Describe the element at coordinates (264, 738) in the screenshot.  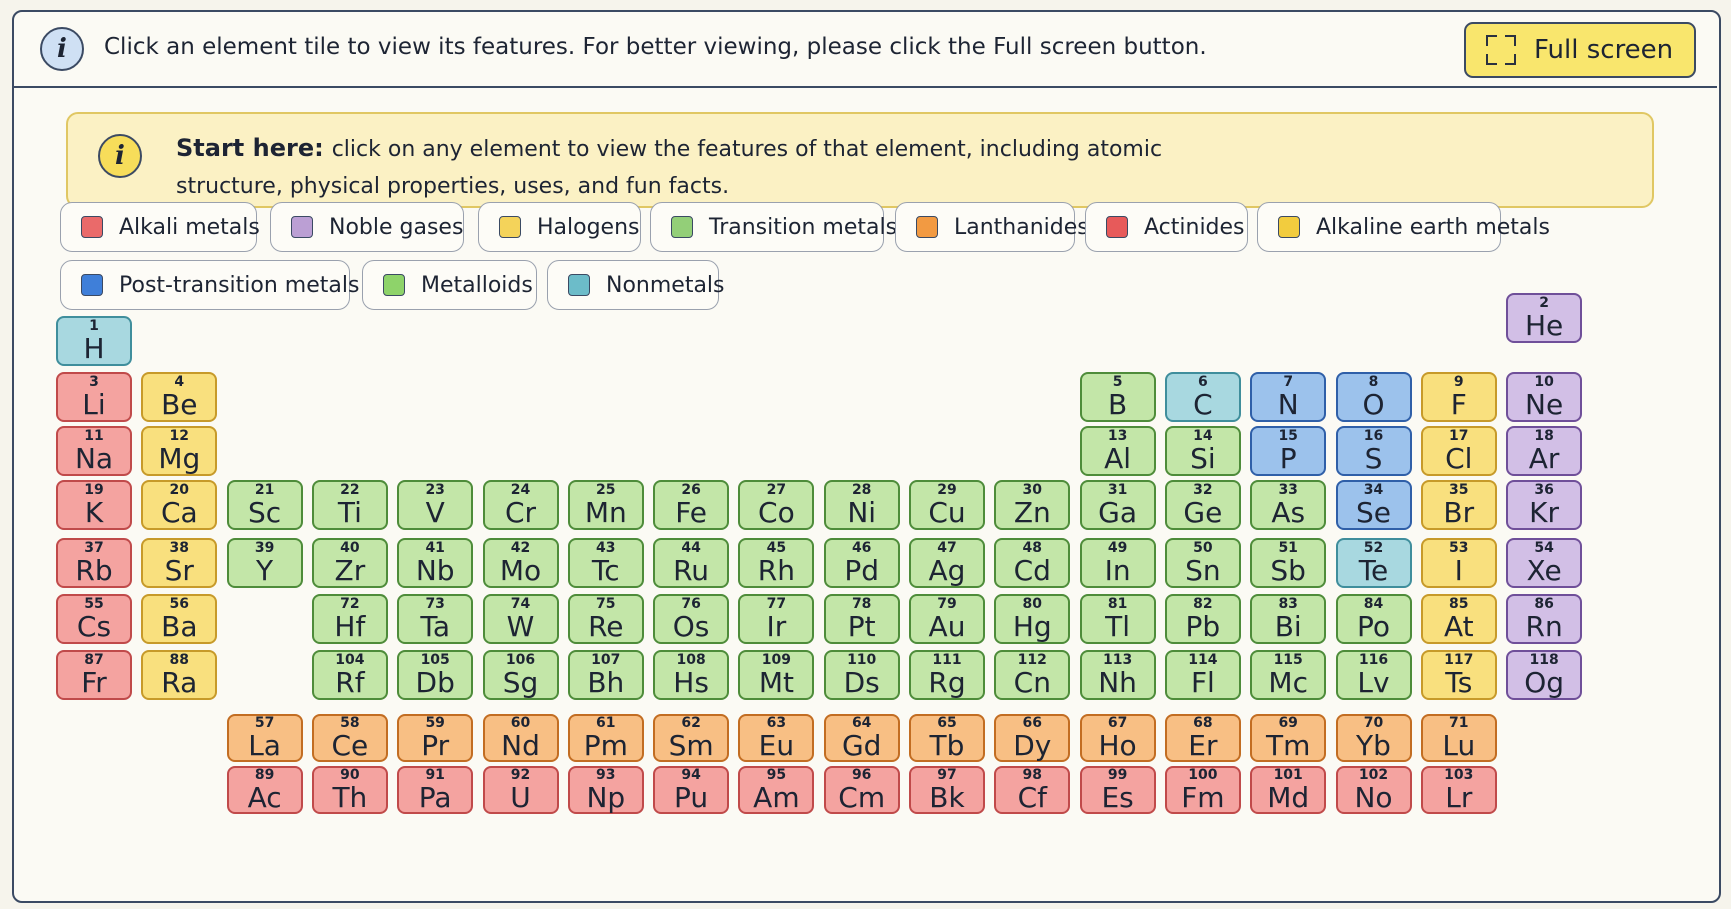
I see `element-tile-la: 57 La` at that location.